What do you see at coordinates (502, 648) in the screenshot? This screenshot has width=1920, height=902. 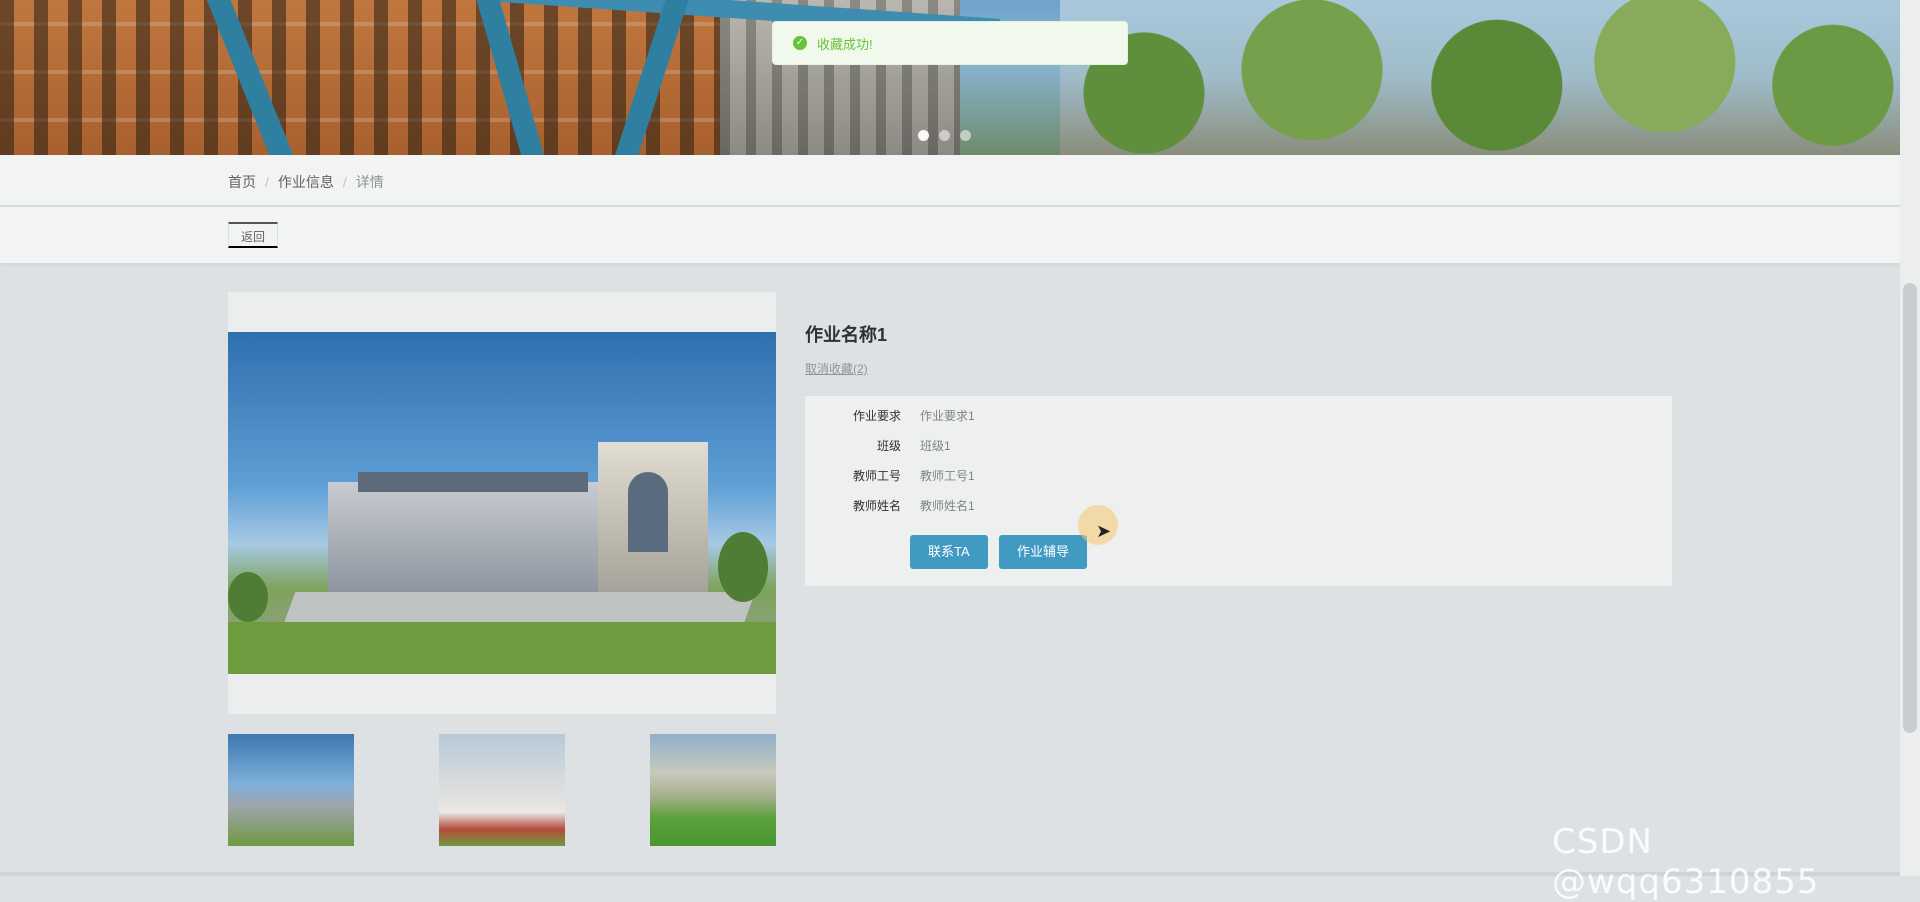 I see `image-lawn` at bounding box center [502, 648].